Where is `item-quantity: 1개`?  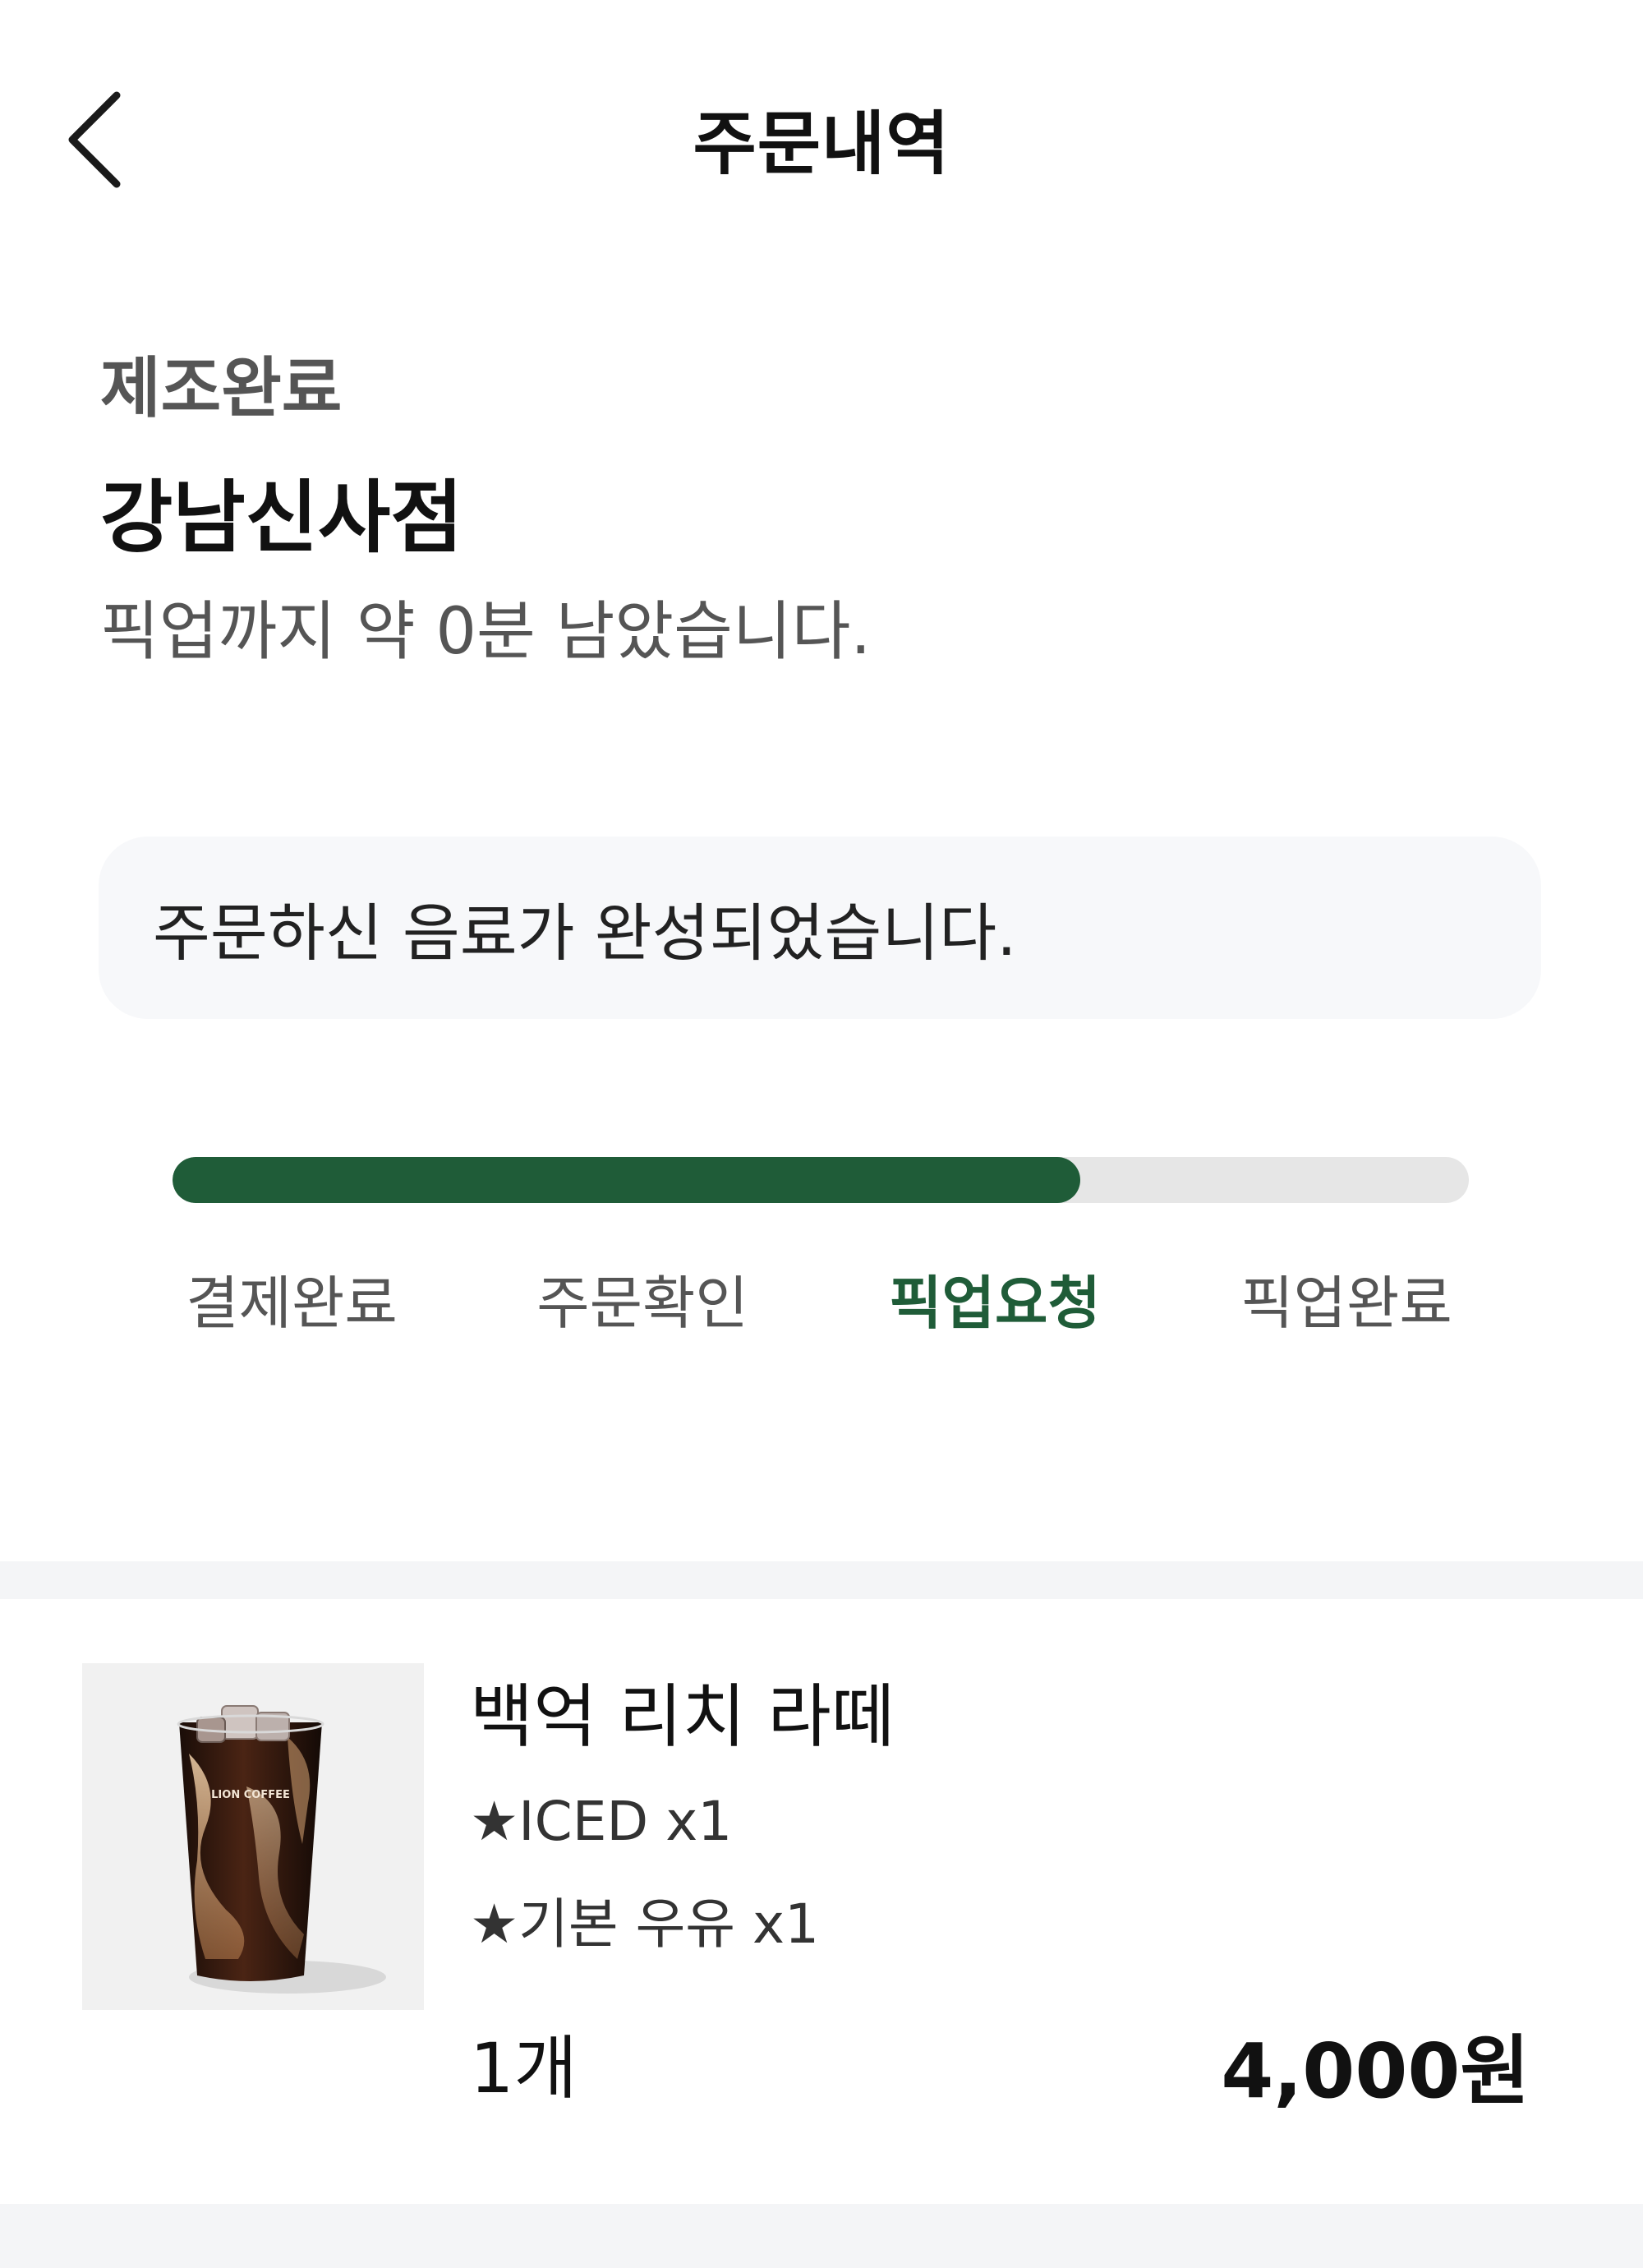 item-quantity: 1개 is located at coordinates (524, 2068).